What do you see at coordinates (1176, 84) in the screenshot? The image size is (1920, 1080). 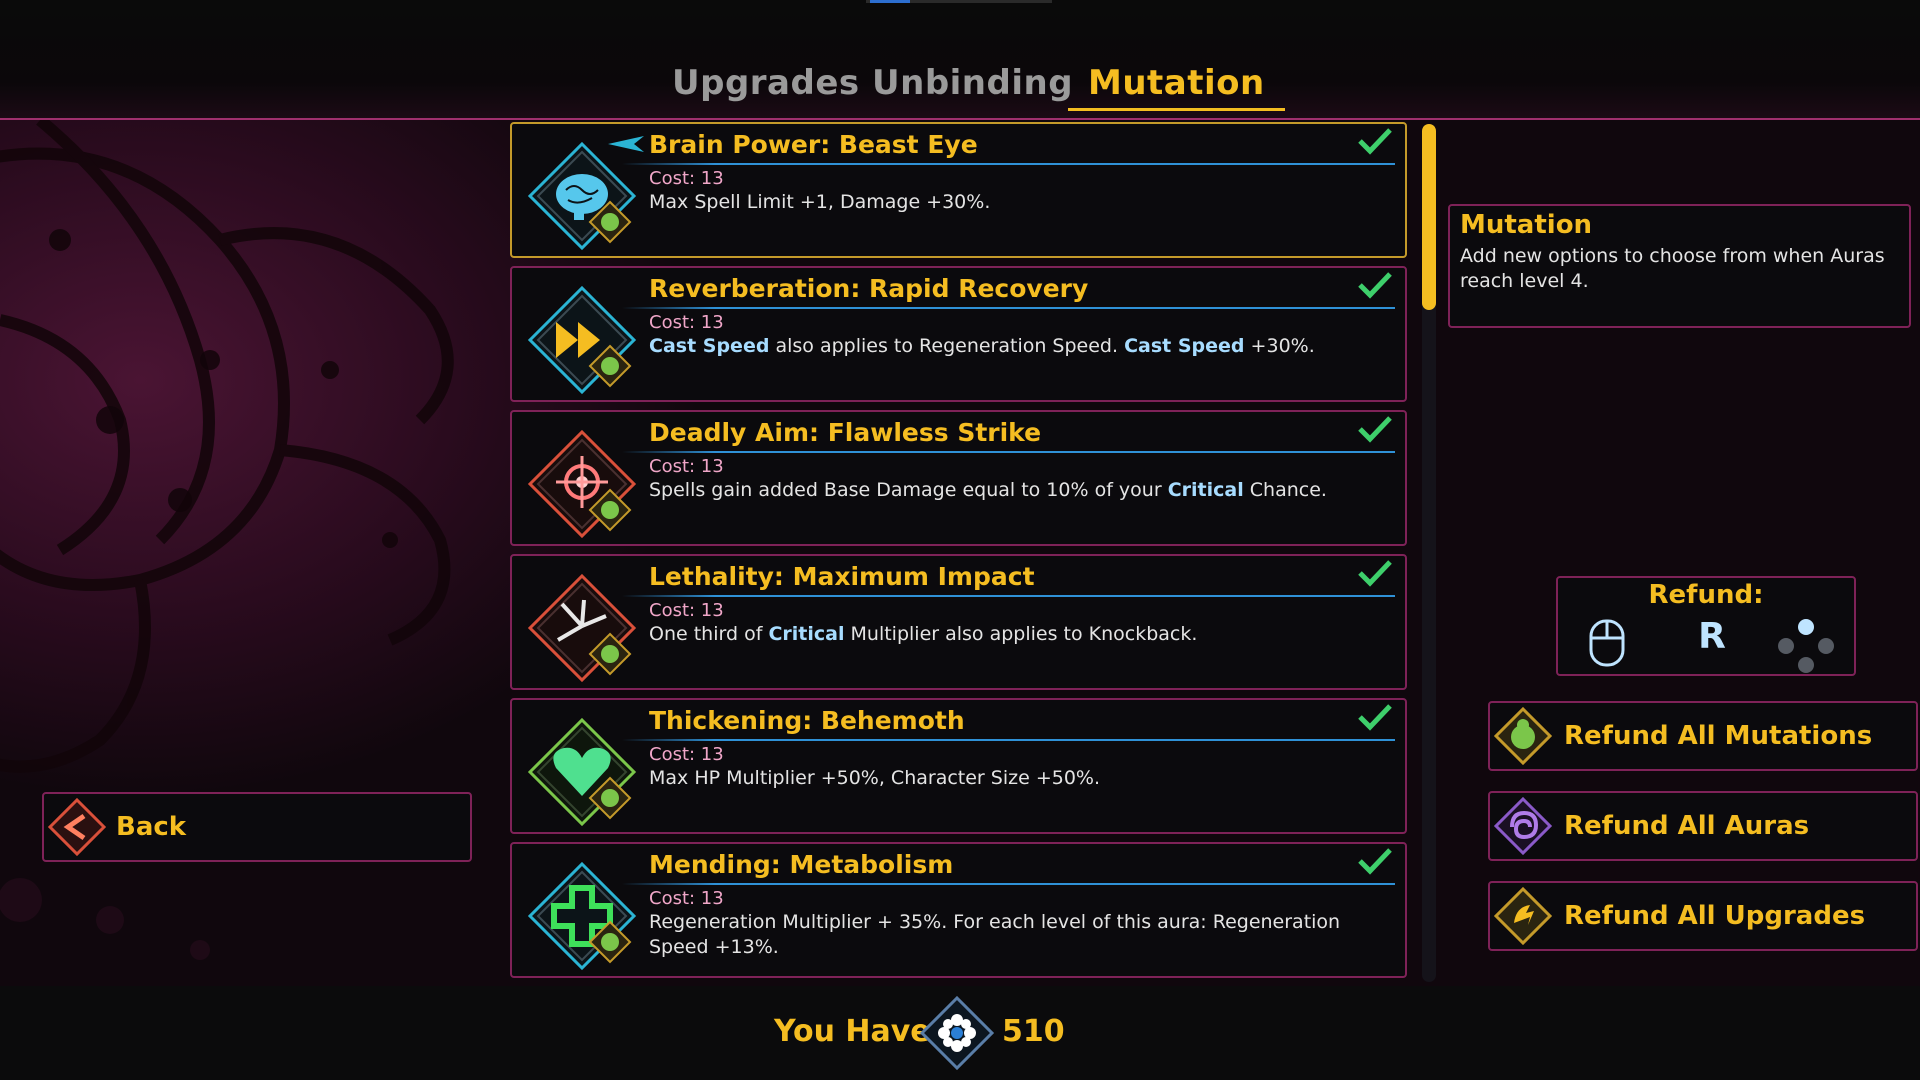 I see `tab-mutation: Mutation` at bounding box center [1176, 84].